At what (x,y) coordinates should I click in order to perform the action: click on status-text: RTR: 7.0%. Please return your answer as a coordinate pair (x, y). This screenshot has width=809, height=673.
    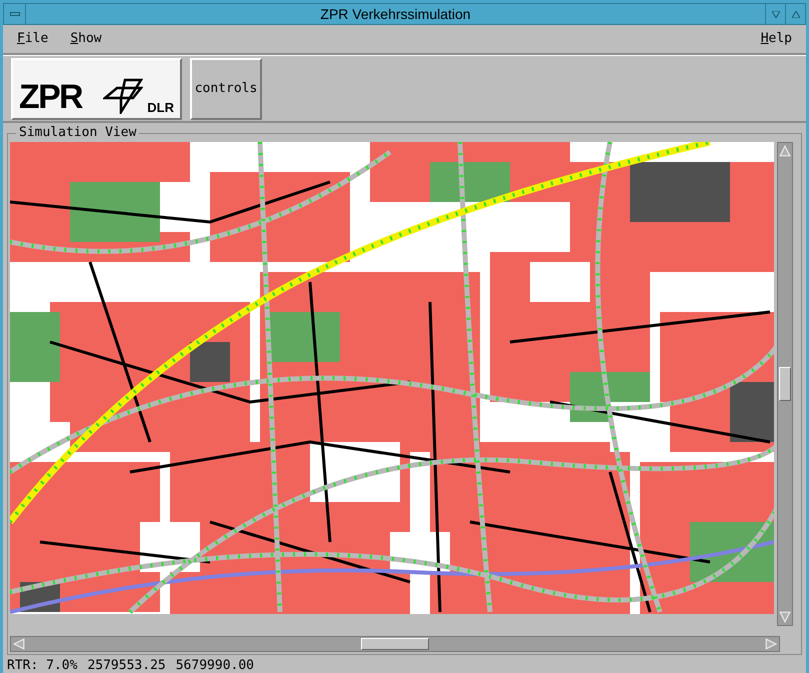
    Looking at the image, I should click on (42, 665).